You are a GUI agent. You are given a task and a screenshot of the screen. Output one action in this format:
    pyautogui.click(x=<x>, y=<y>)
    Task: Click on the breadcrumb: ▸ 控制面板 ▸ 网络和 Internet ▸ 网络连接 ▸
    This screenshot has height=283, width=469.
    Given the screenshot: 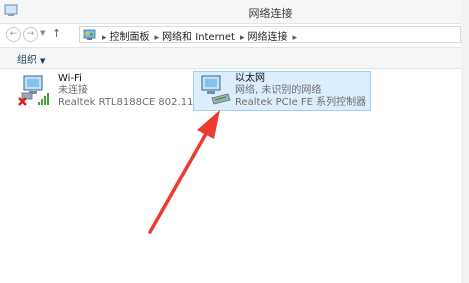 What is the action you would take?
    pyautogui.click(x=200, y=35)
    